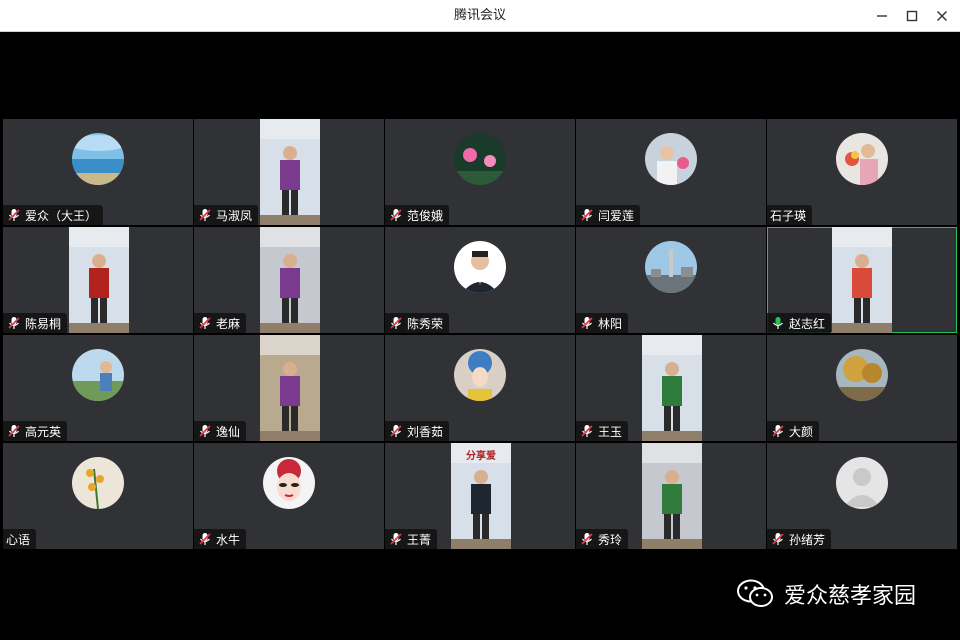  I want to click on participant-name: 高元英, so click(43, 431).